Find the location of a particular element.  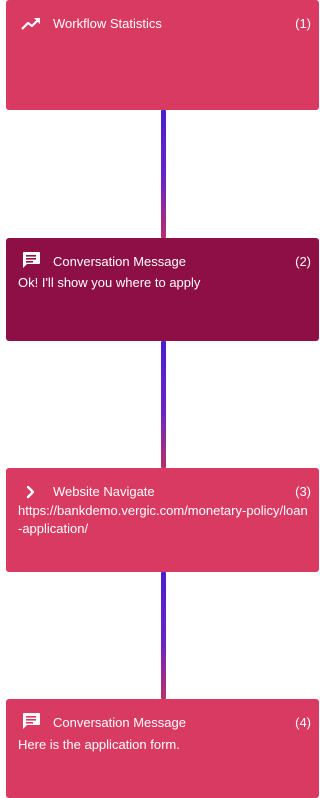

node-index: (1) is located at coordinates (303, 23).